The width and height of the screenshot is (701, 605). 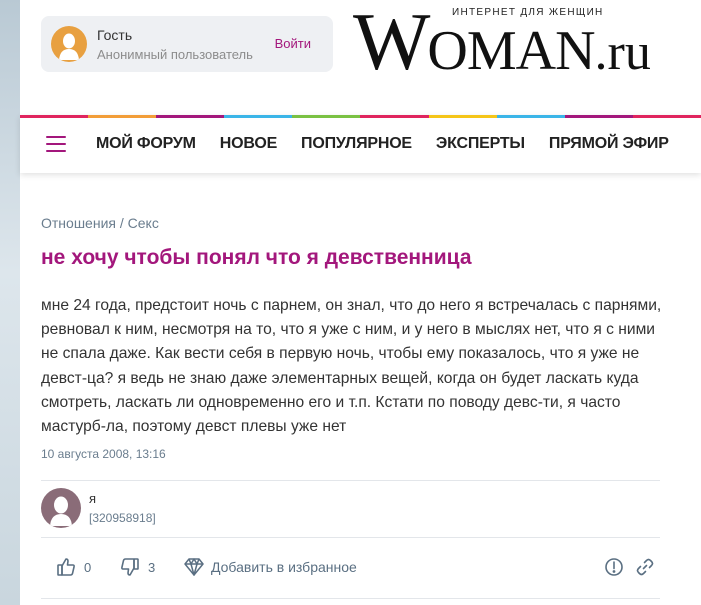 I want to click on link-icon, so click(x=645, y=567).